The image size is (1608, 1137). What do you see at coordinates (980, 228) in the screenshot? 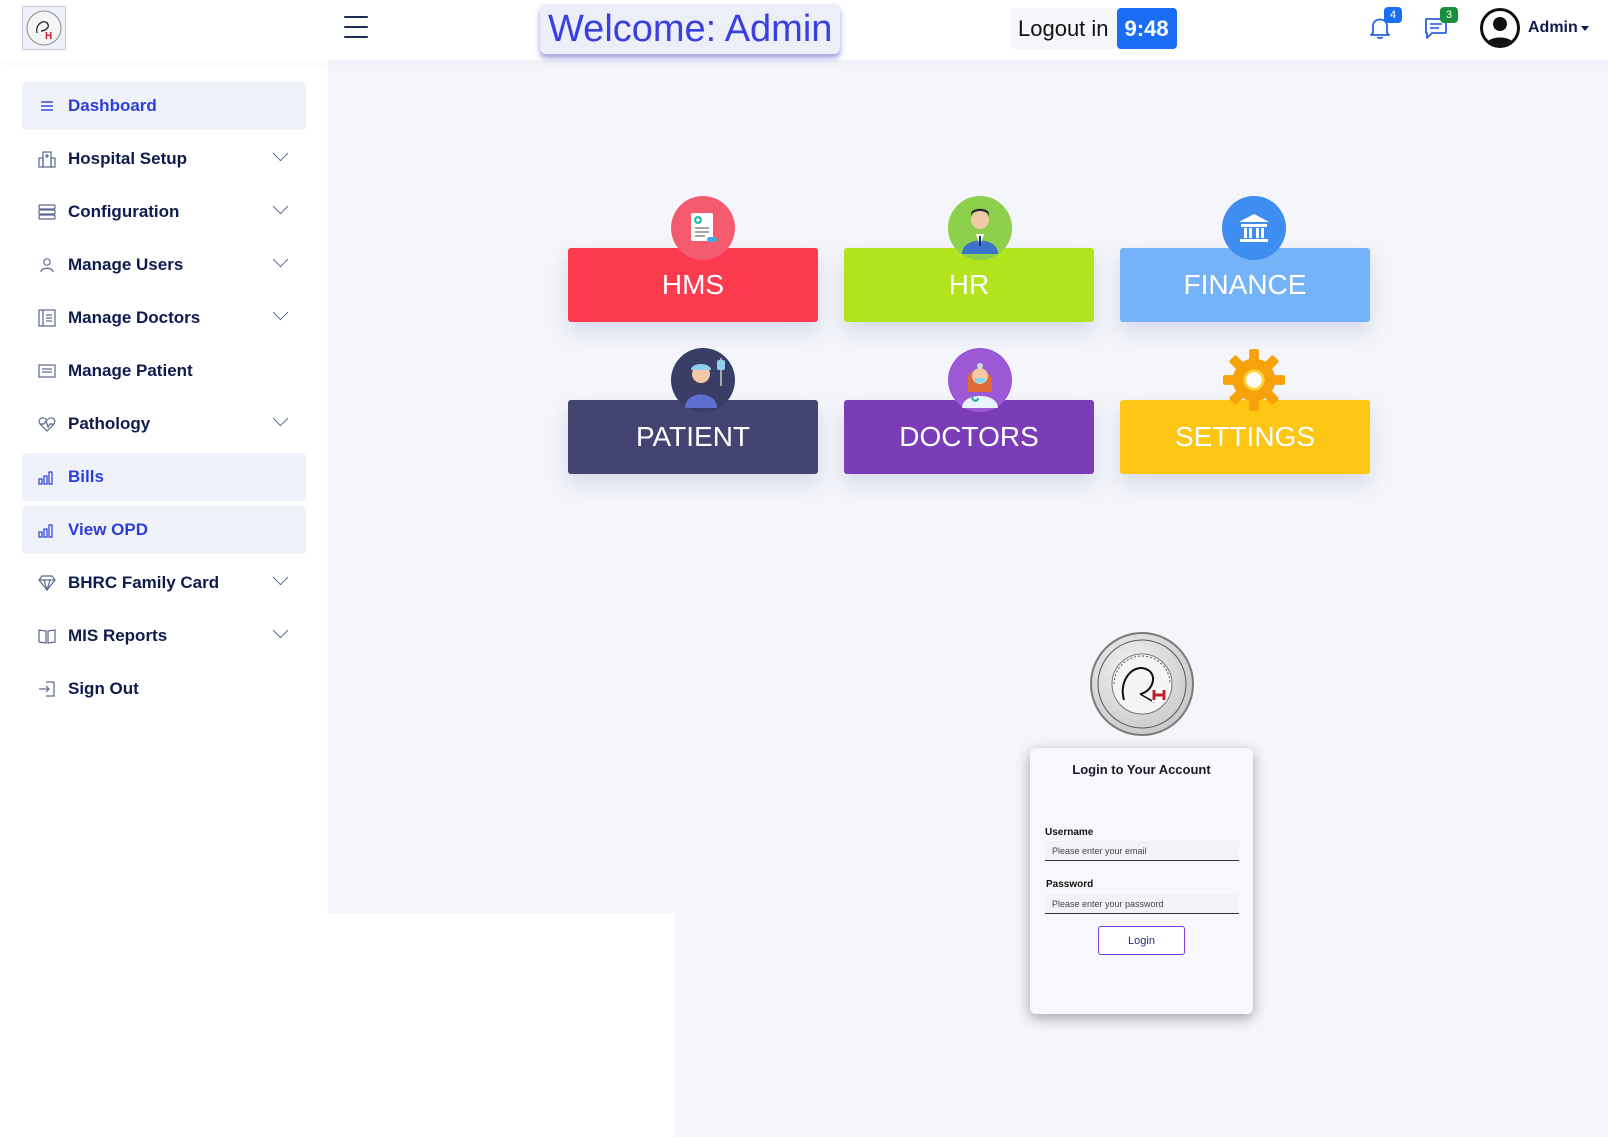
I see `businessman-icon` at bounding box center [980, 228].